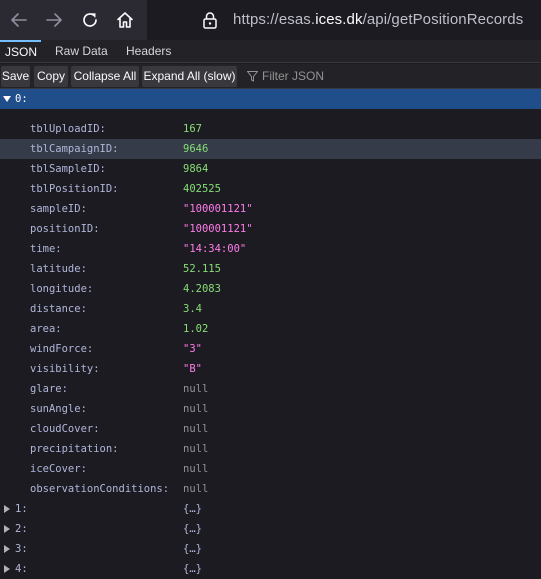 The height and width of the screenshot is (579, 541). I want to click on tree-row: sunAngle: null, so click(270, 409).